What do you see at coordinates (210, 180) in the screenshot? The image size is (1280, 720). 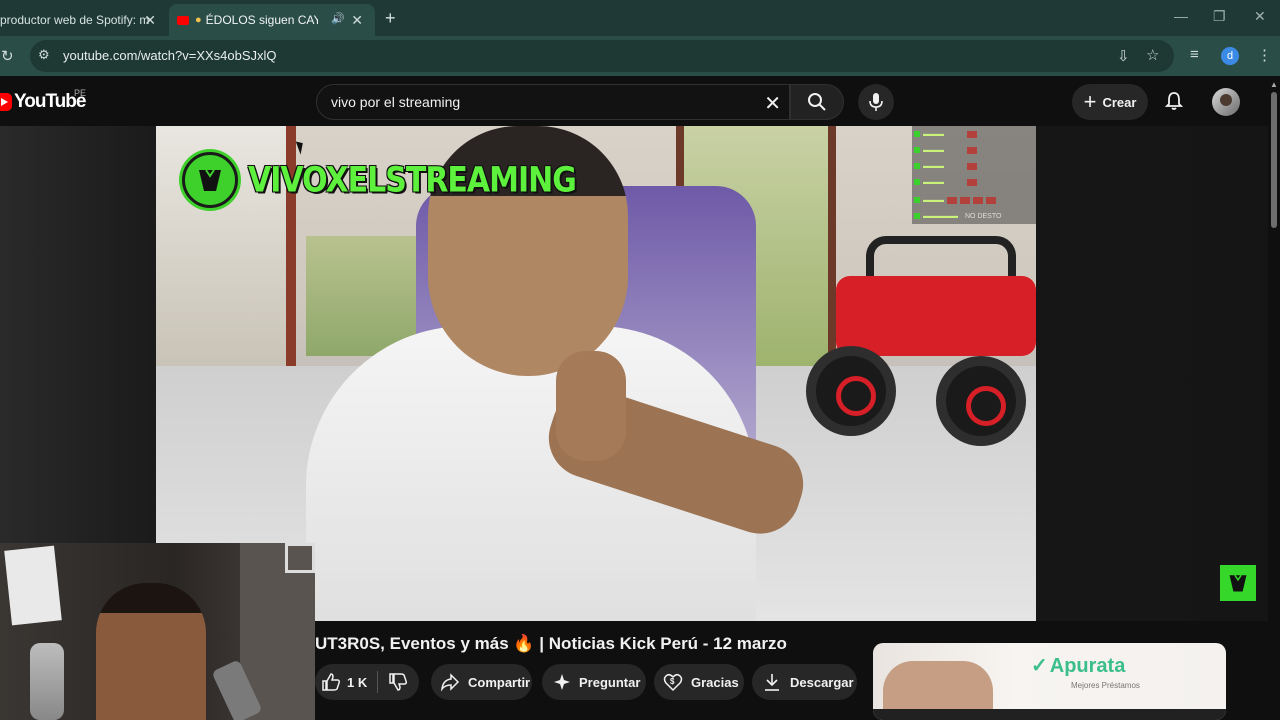 I see `pot-logo-icon` at bounding box center [210, 180].